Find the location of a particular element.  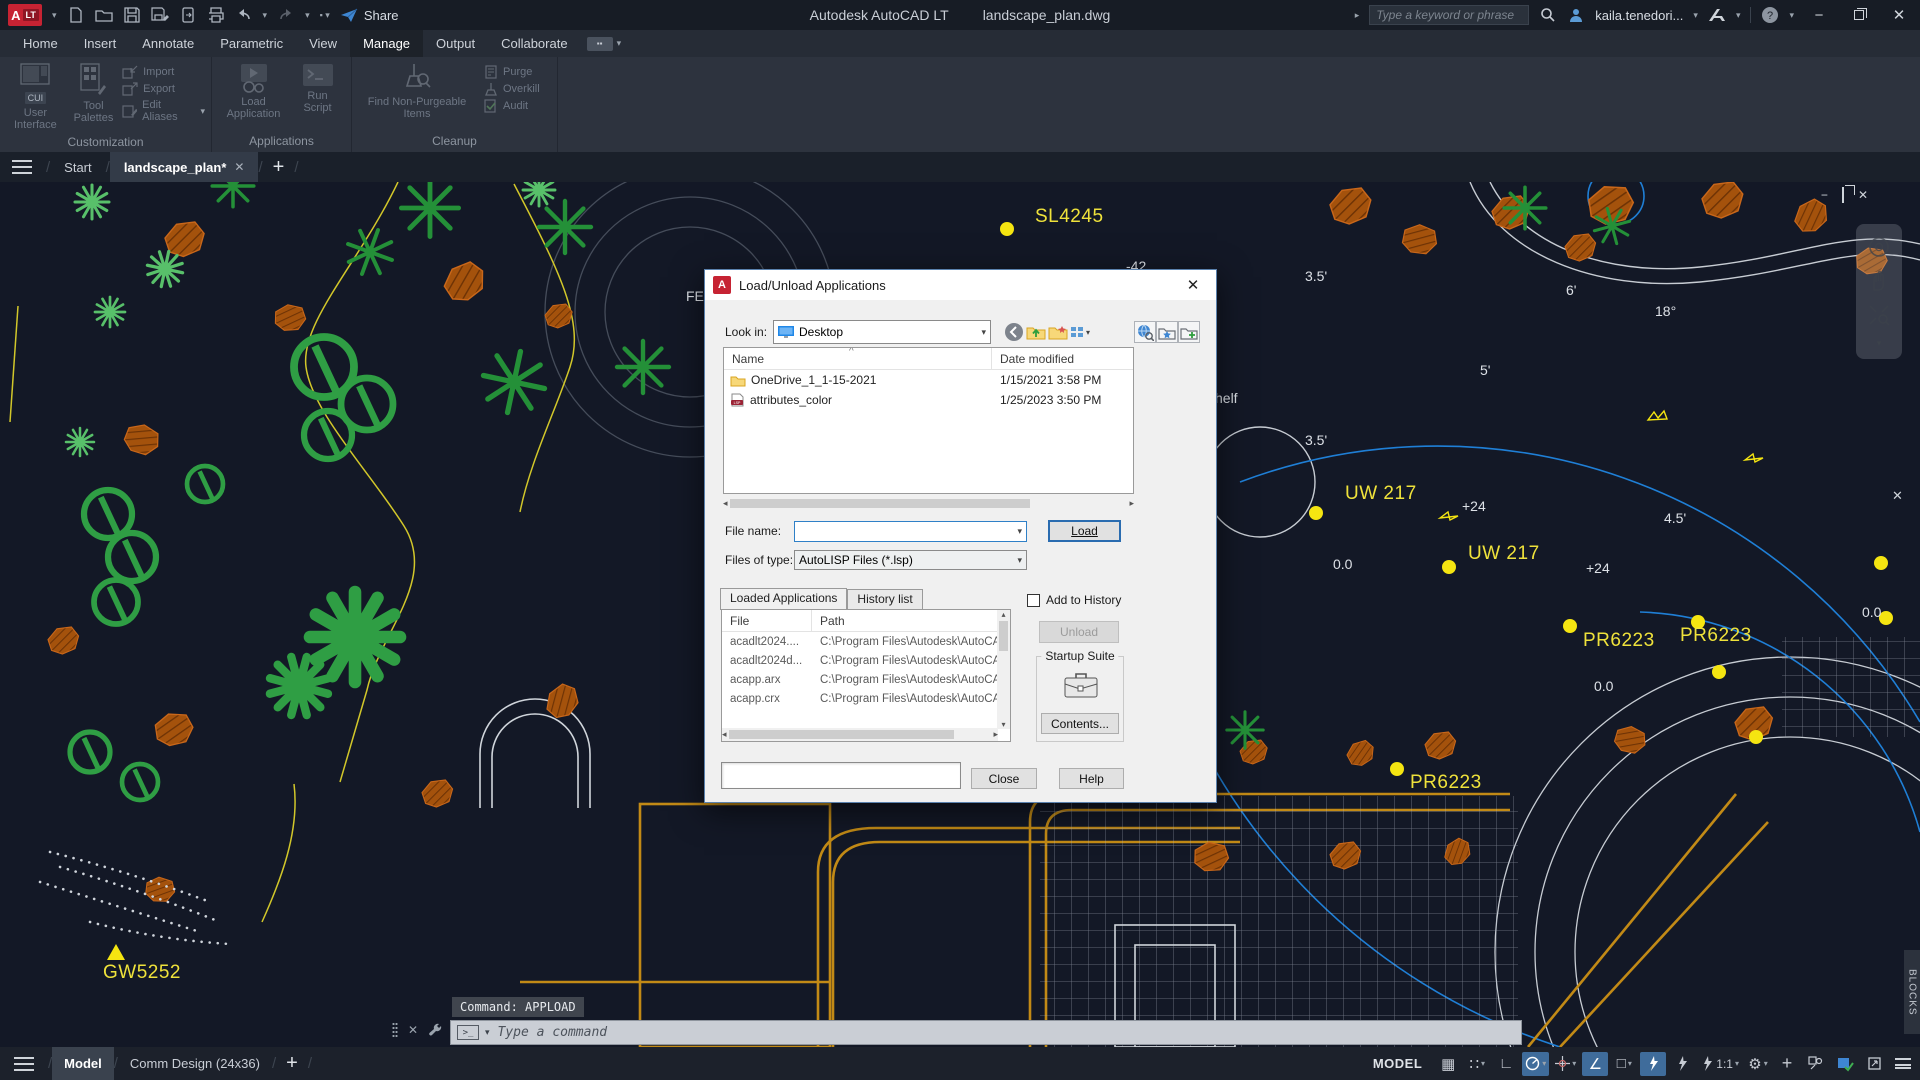

import-button: Import is located at coordinates (163, 72).